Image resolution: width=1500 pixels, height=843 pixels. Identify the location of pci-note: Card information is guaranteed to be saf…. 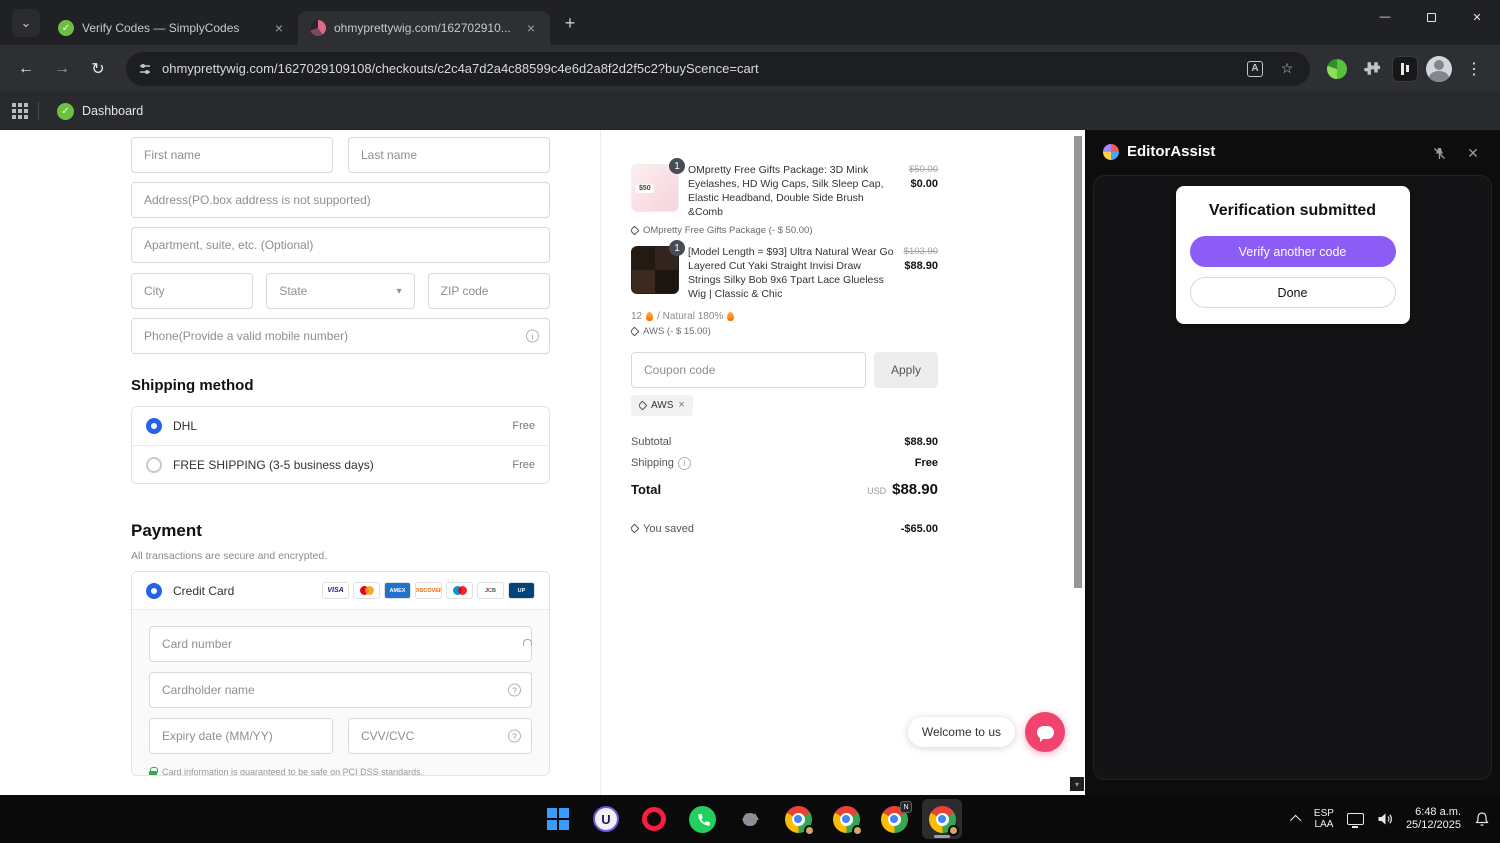
(340, 770).